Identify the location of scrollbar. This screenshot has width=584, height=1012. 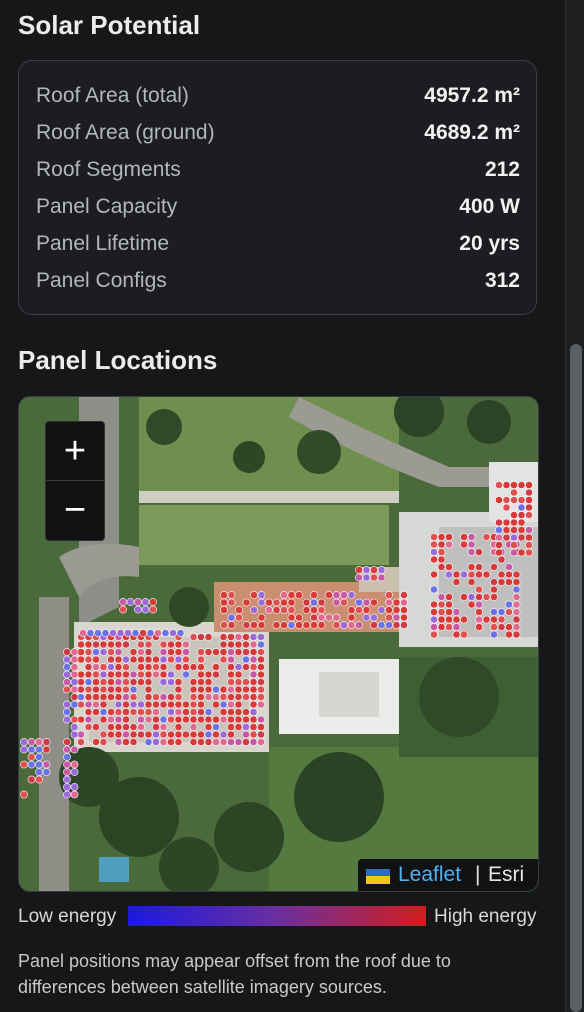
(574, 506).